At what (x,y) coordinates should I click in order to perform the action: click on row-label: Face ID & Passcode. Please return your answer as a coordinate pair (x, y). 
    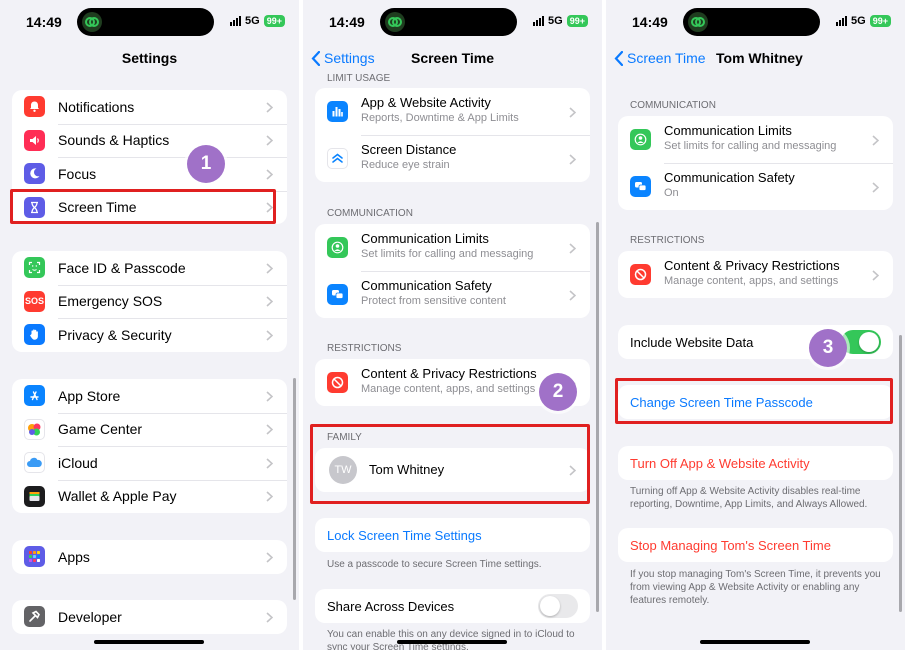
    Looking at the image, I should click on (122, 267).